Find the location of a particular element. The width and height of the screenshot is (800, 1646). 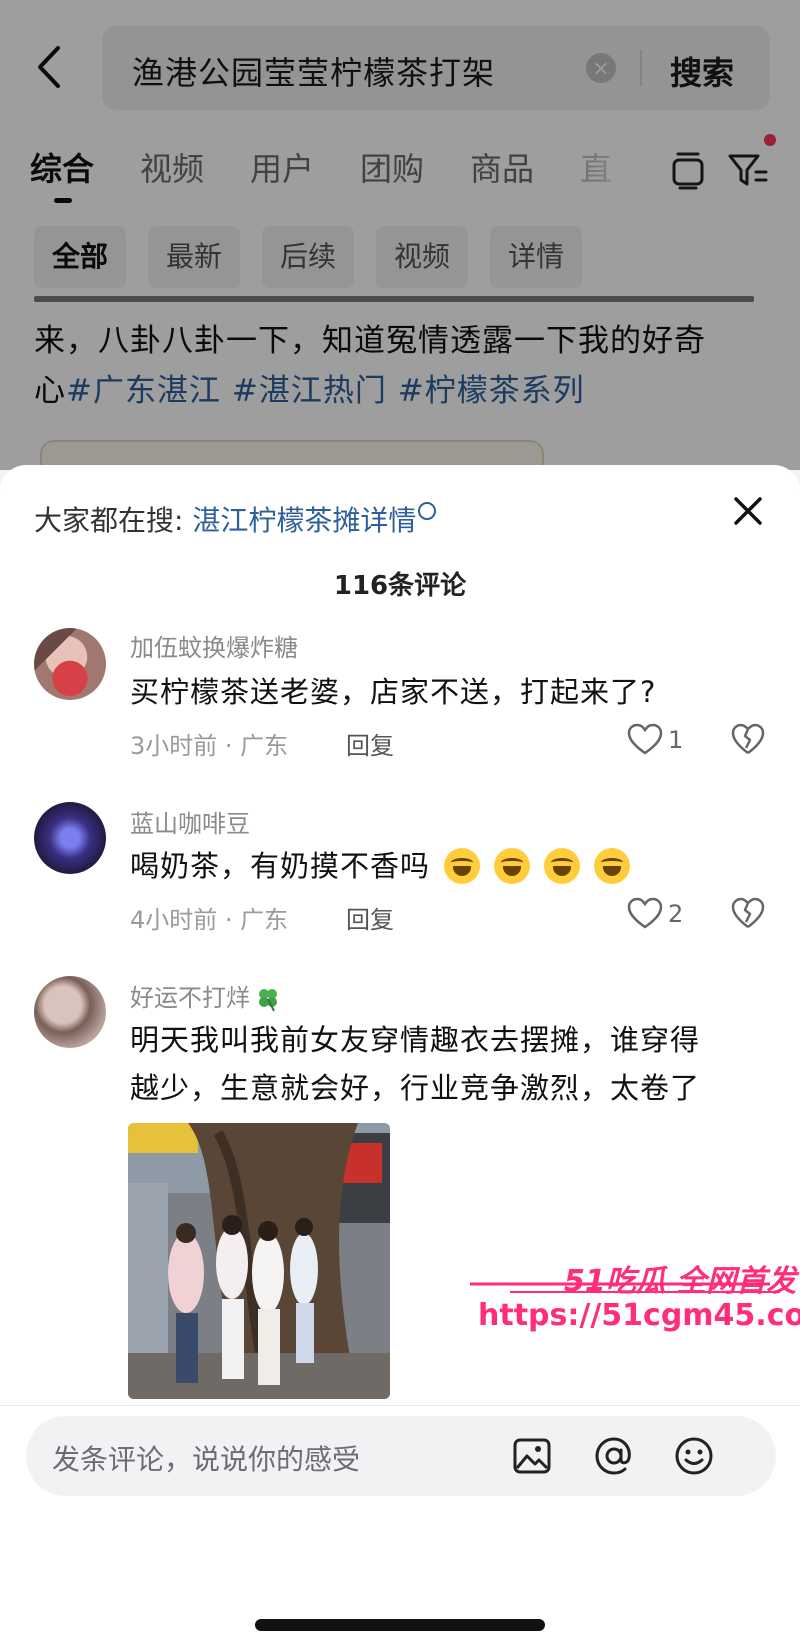

close-icon is located at coordinates (748, 511).